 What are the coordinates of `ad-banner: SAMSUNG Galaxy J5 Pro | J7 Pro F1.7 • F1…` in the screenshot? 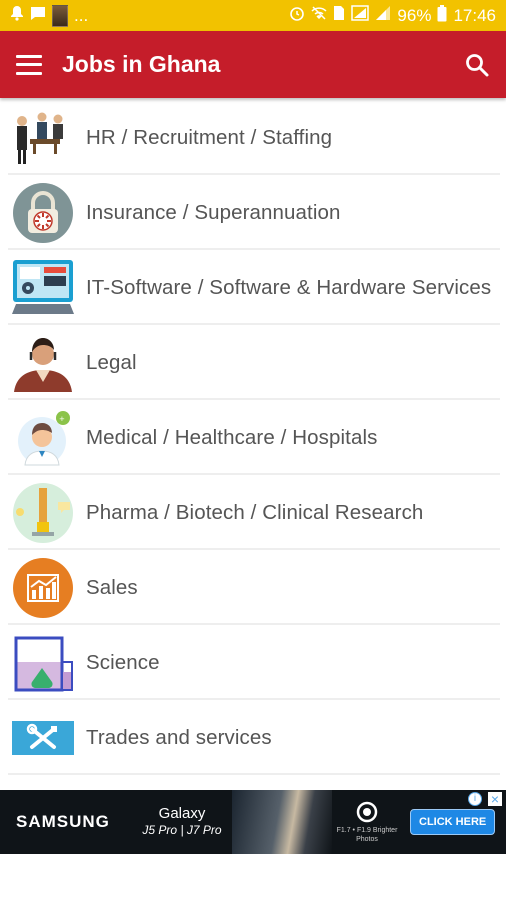 It's located at (253, 822).